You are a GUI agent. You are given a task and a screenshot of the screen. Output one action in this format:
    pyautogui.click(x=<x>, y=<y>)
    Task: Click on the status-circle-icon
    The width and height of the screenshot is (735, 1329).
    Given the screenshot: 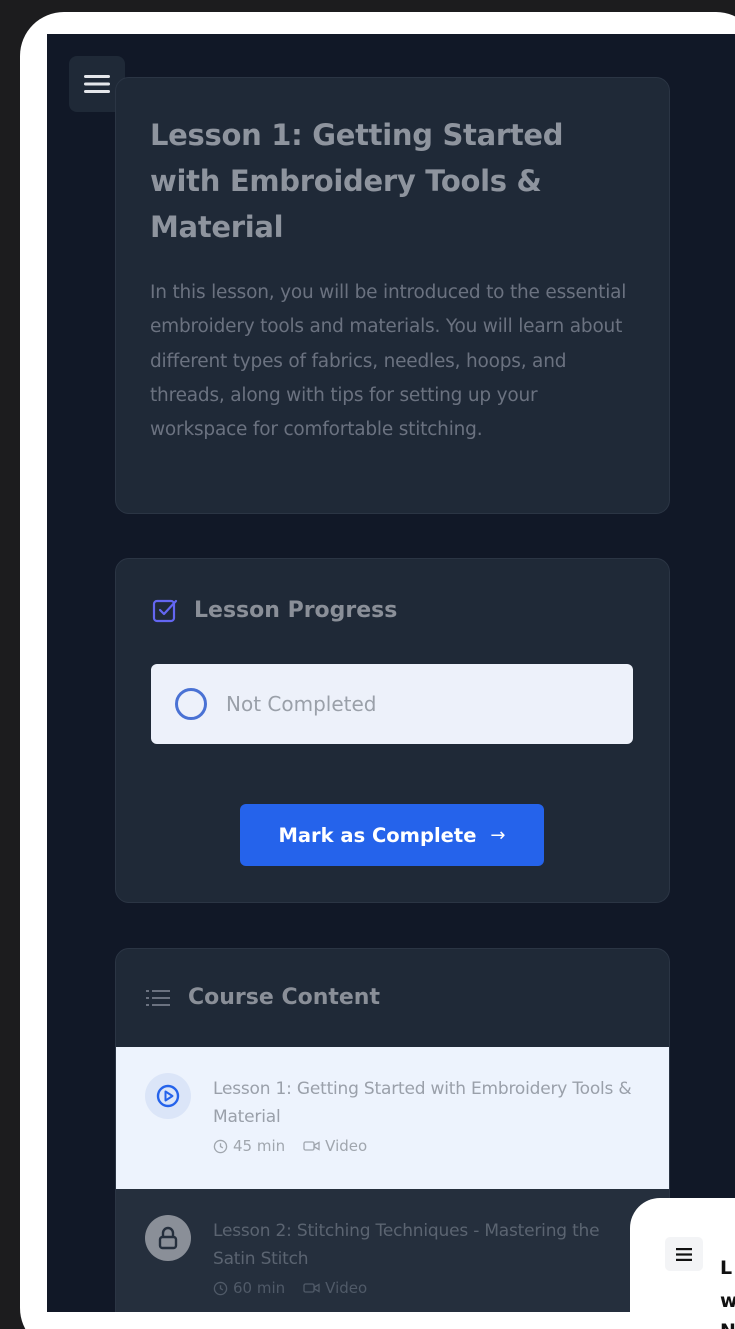 What is the action you would take?
    pyautogui.click(x=191, y=704)
    